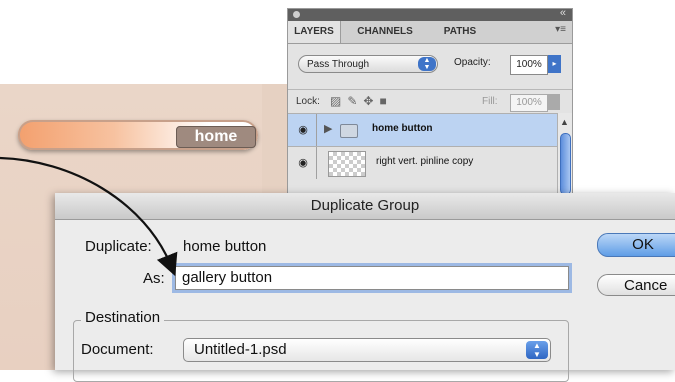 Image resolution: width=675 pixels, height=382 pixels. Describe the element at coordinates (355, 101) in the screenshot. I see `lock-brush-icon: ✎` at that location.